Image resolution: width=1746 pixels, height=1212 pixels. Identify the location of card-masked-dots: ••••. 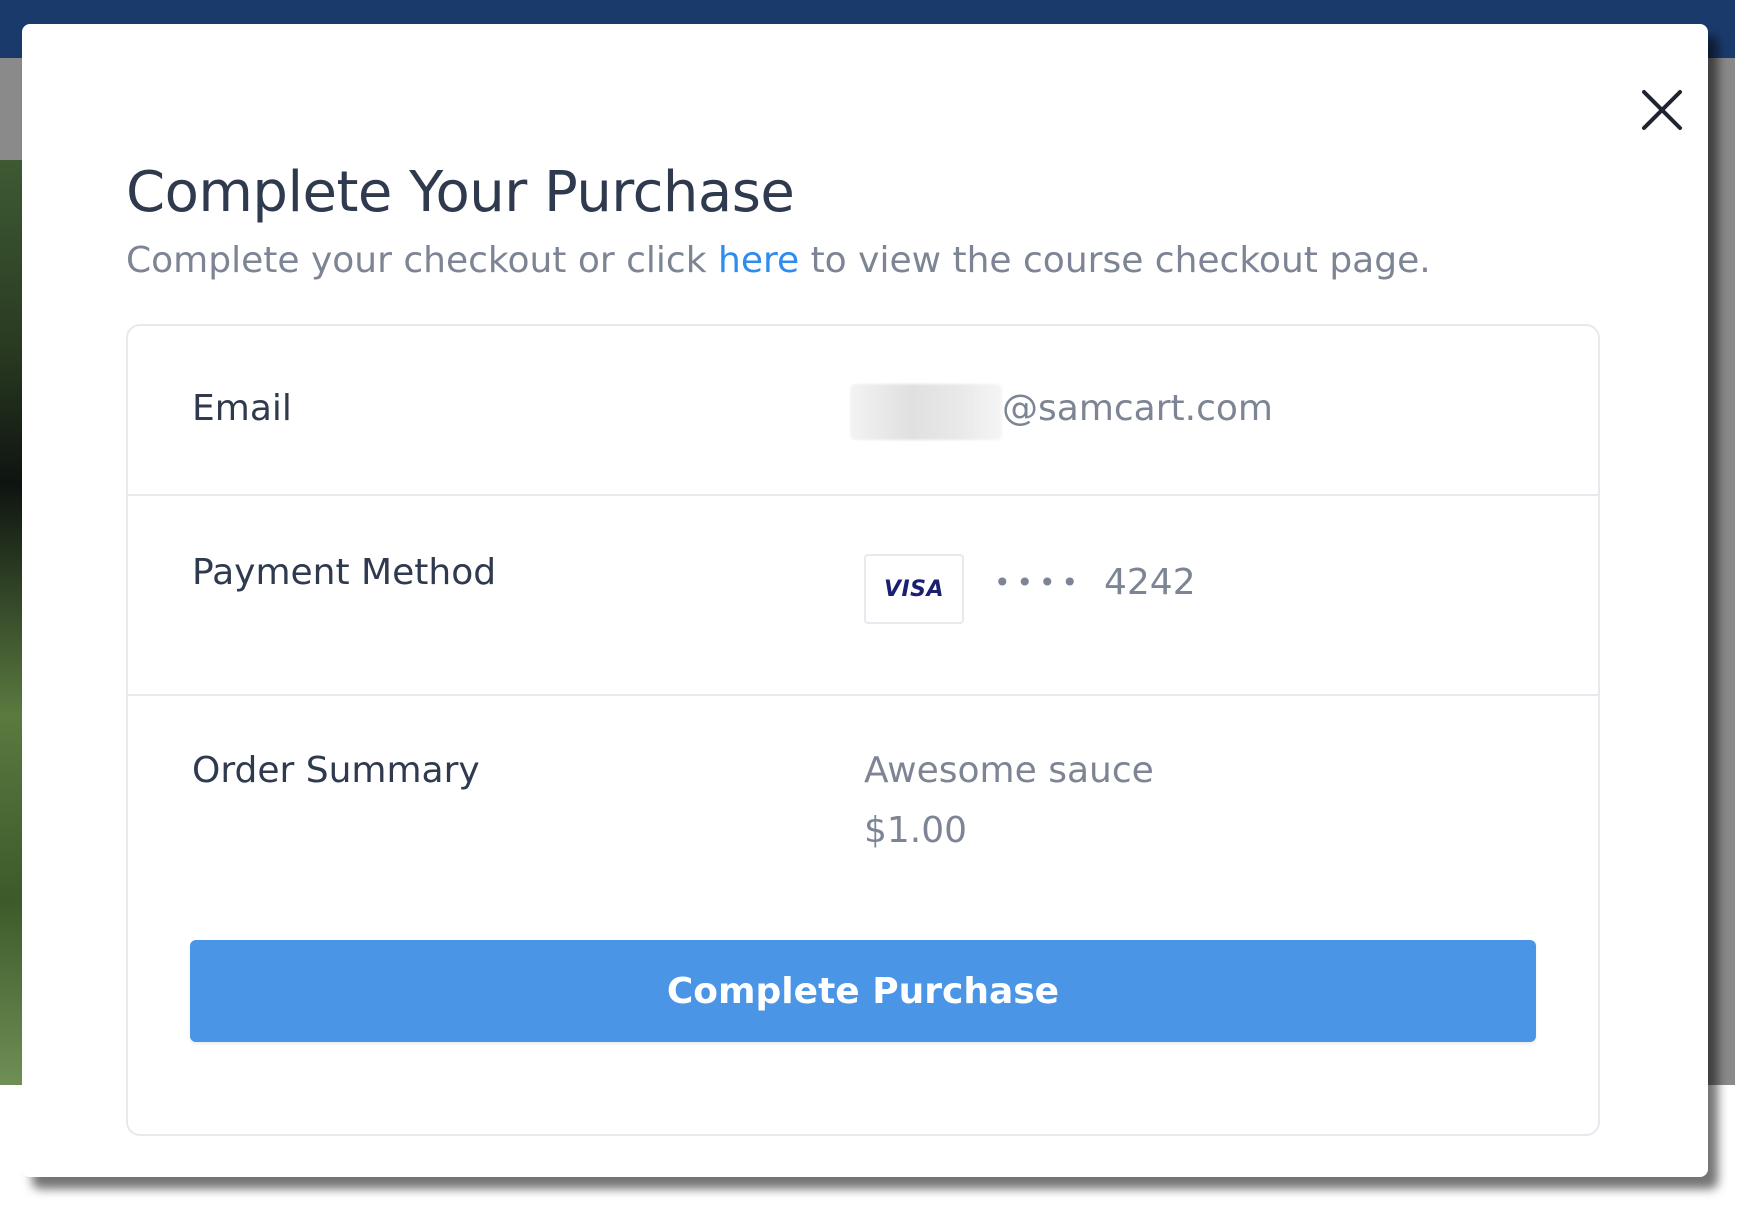
(1039, 582).